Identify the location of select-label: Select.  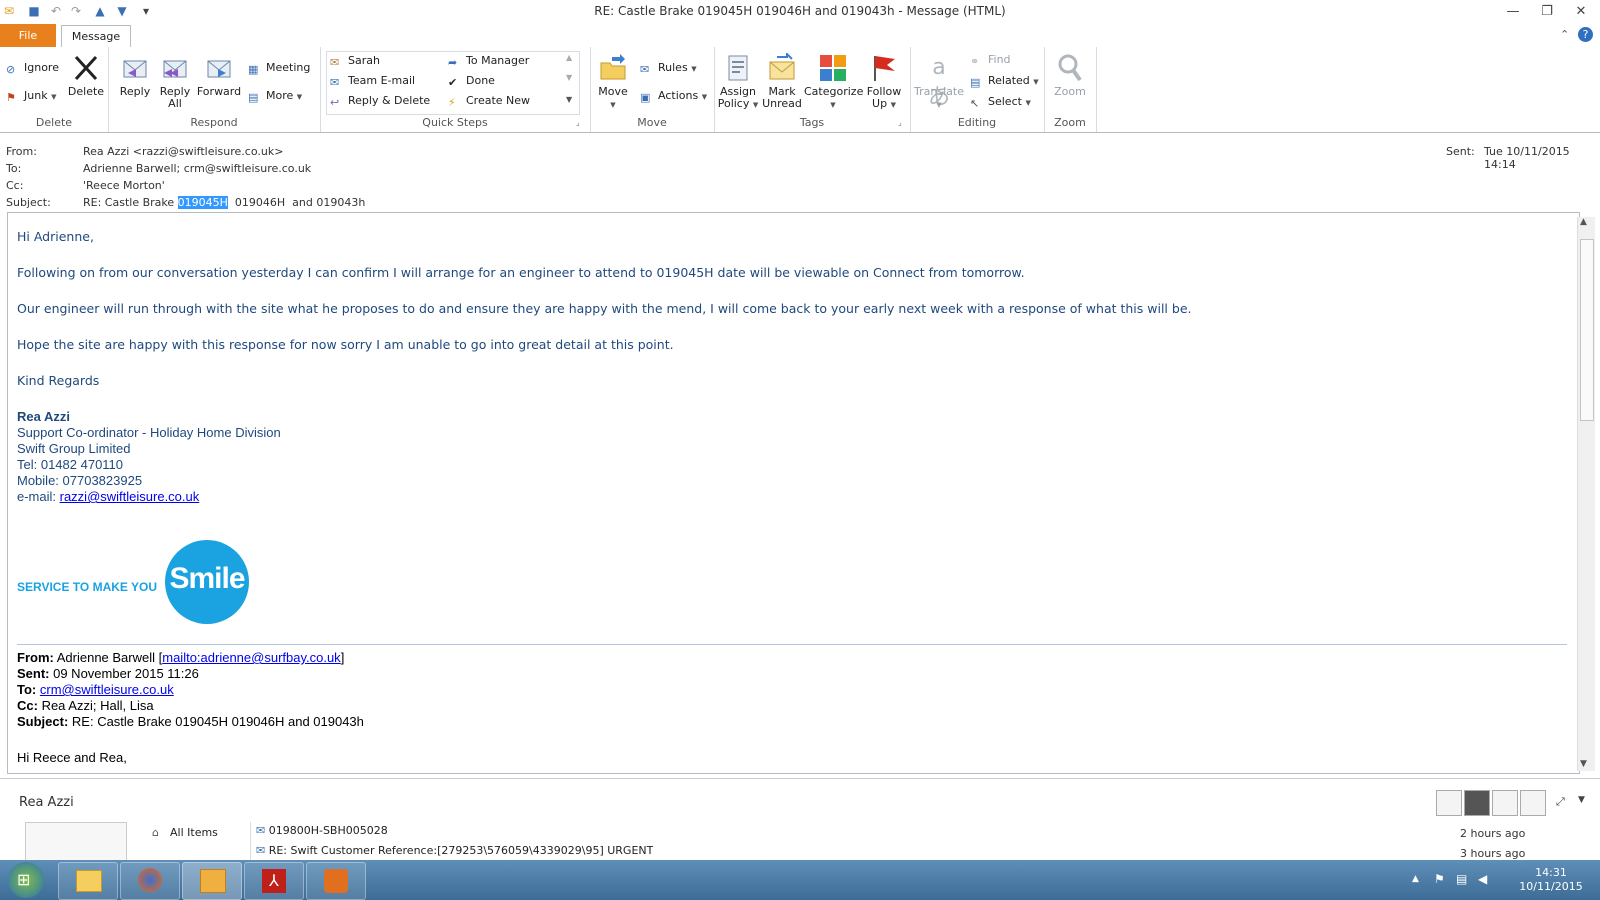
(1005, 101).